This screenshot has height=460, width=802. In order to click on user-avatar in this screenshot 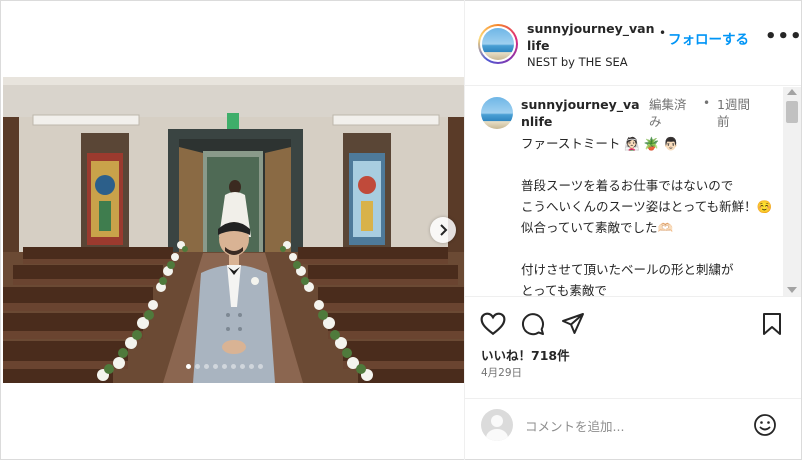, I will do `click(497, 425)`.